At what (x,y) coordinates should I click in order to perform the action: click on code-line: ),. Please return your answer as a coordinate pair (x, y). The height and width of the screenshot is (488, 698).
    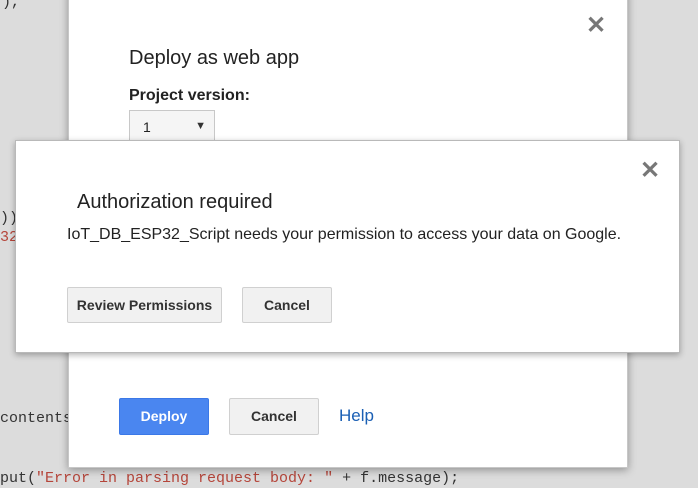
    Looking at the image, I should click on (11, 5).